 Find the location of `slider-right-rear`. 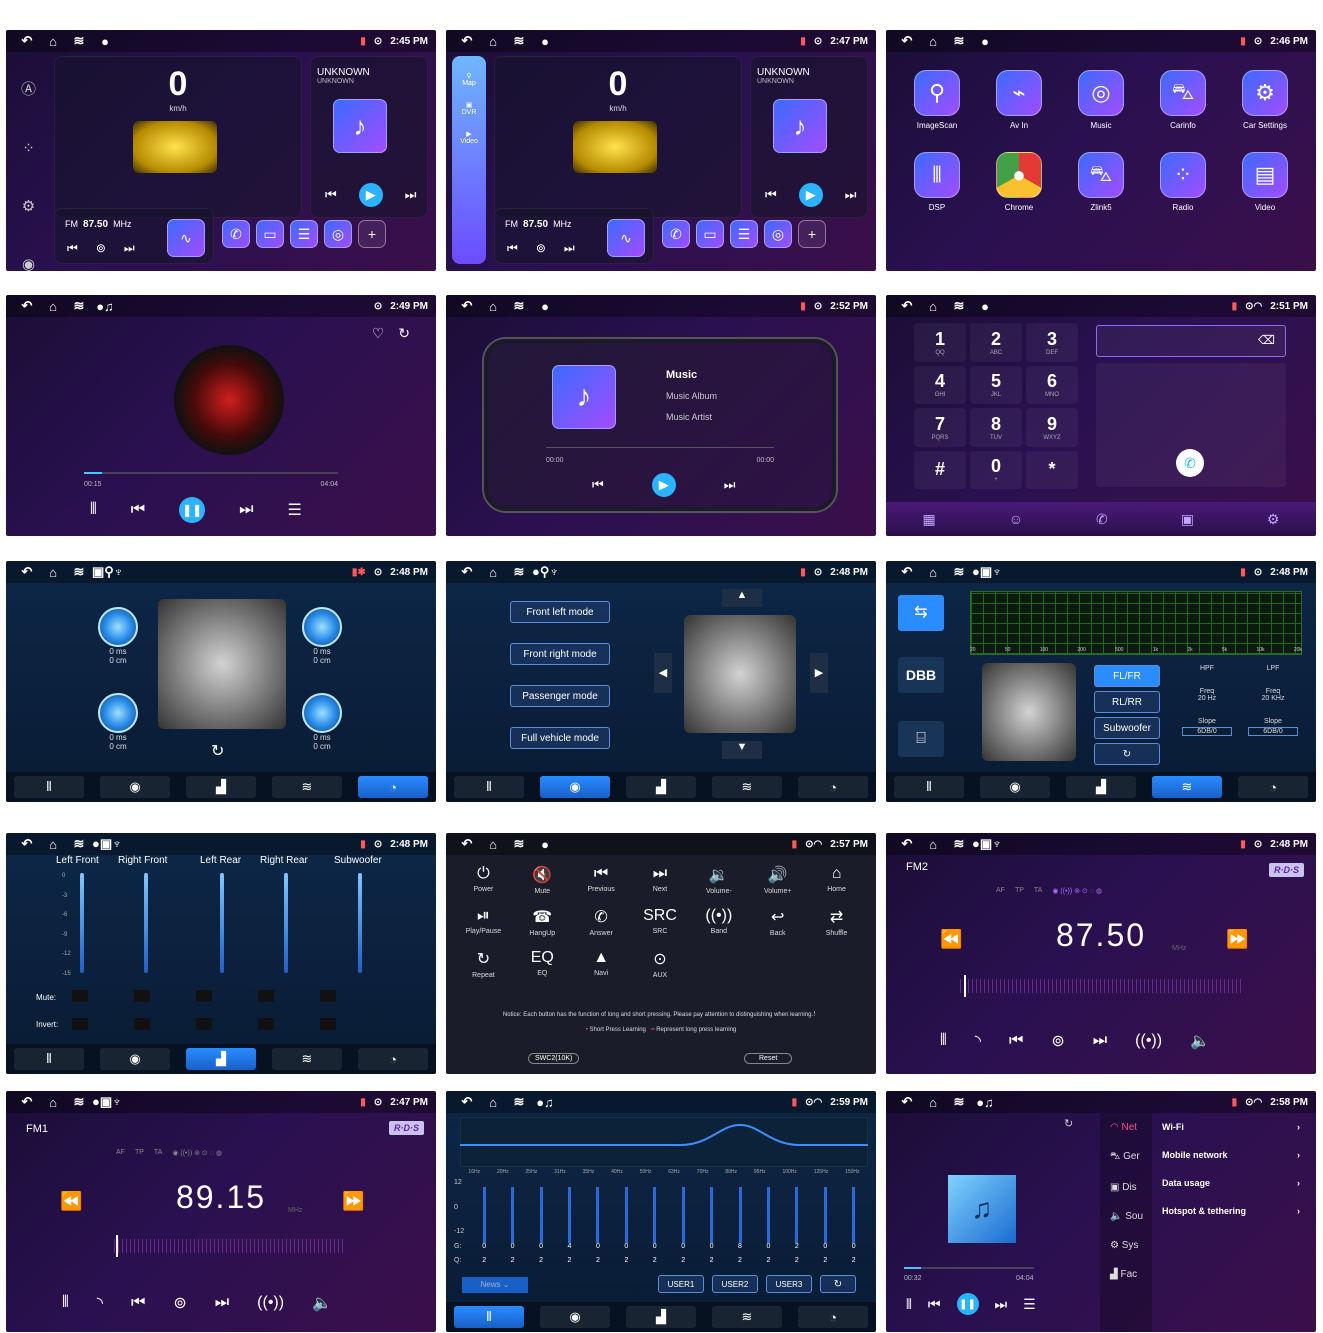

slider-right-rear is located at coordinates (286, 923).